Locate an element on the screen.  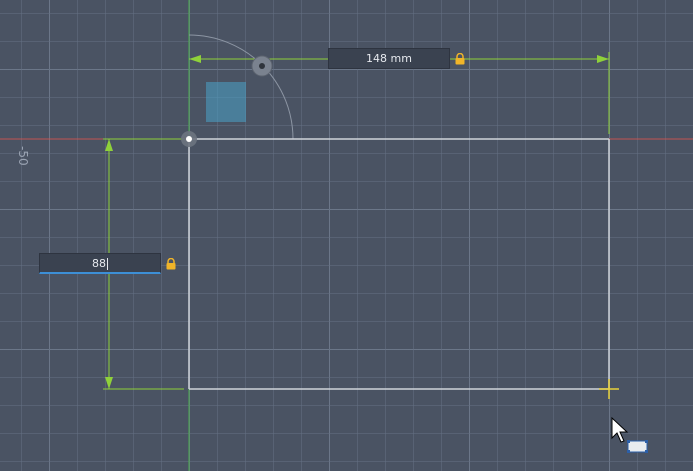
plane-indicator is located at coordinates (226, 102).